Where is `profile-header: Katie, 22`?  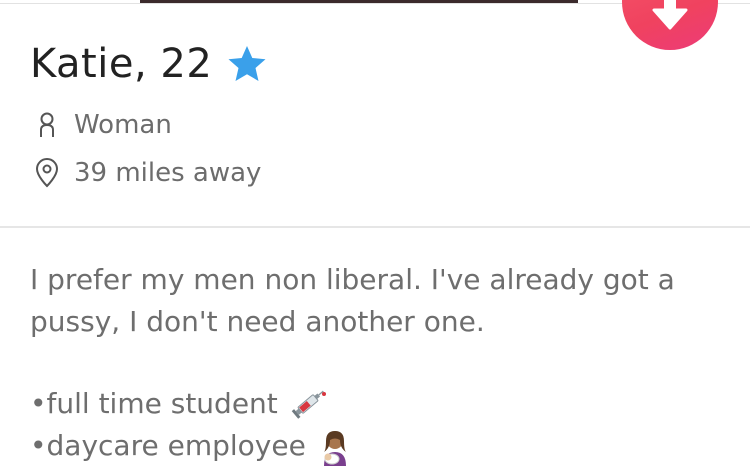 profile-header: Katie, 22 is located at coordinates (149, 64).